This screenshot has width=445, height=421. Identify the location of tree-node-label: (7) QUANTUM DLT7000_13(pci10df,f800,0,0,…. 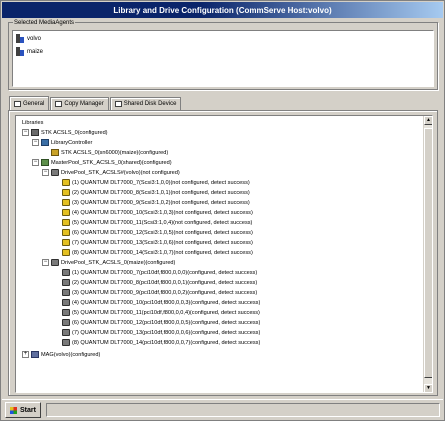
(166, 332).